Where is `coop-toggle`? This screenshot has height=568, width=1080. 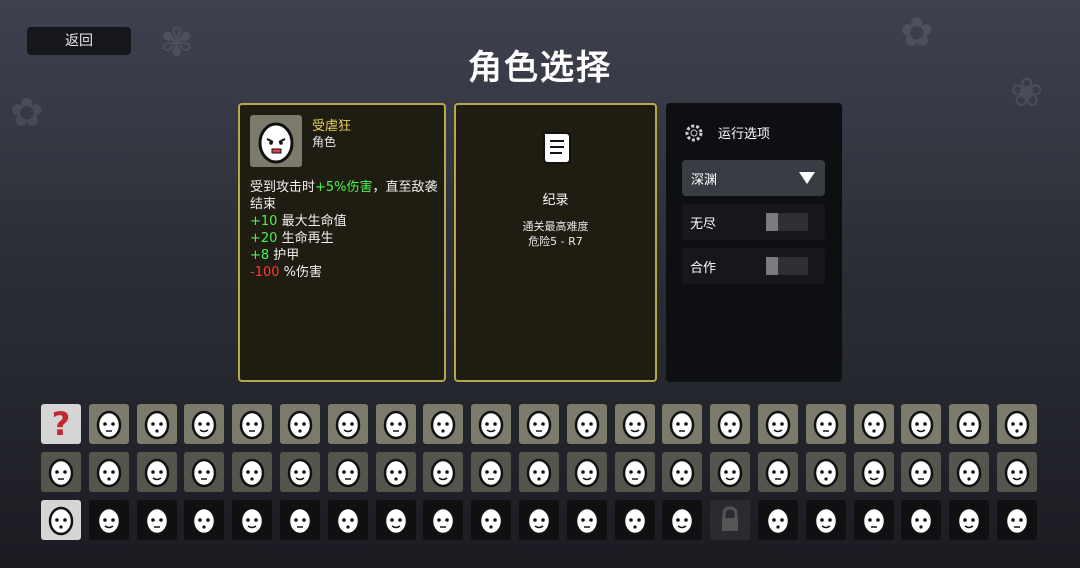
coop-toggle is located at coordinates (787, 266).